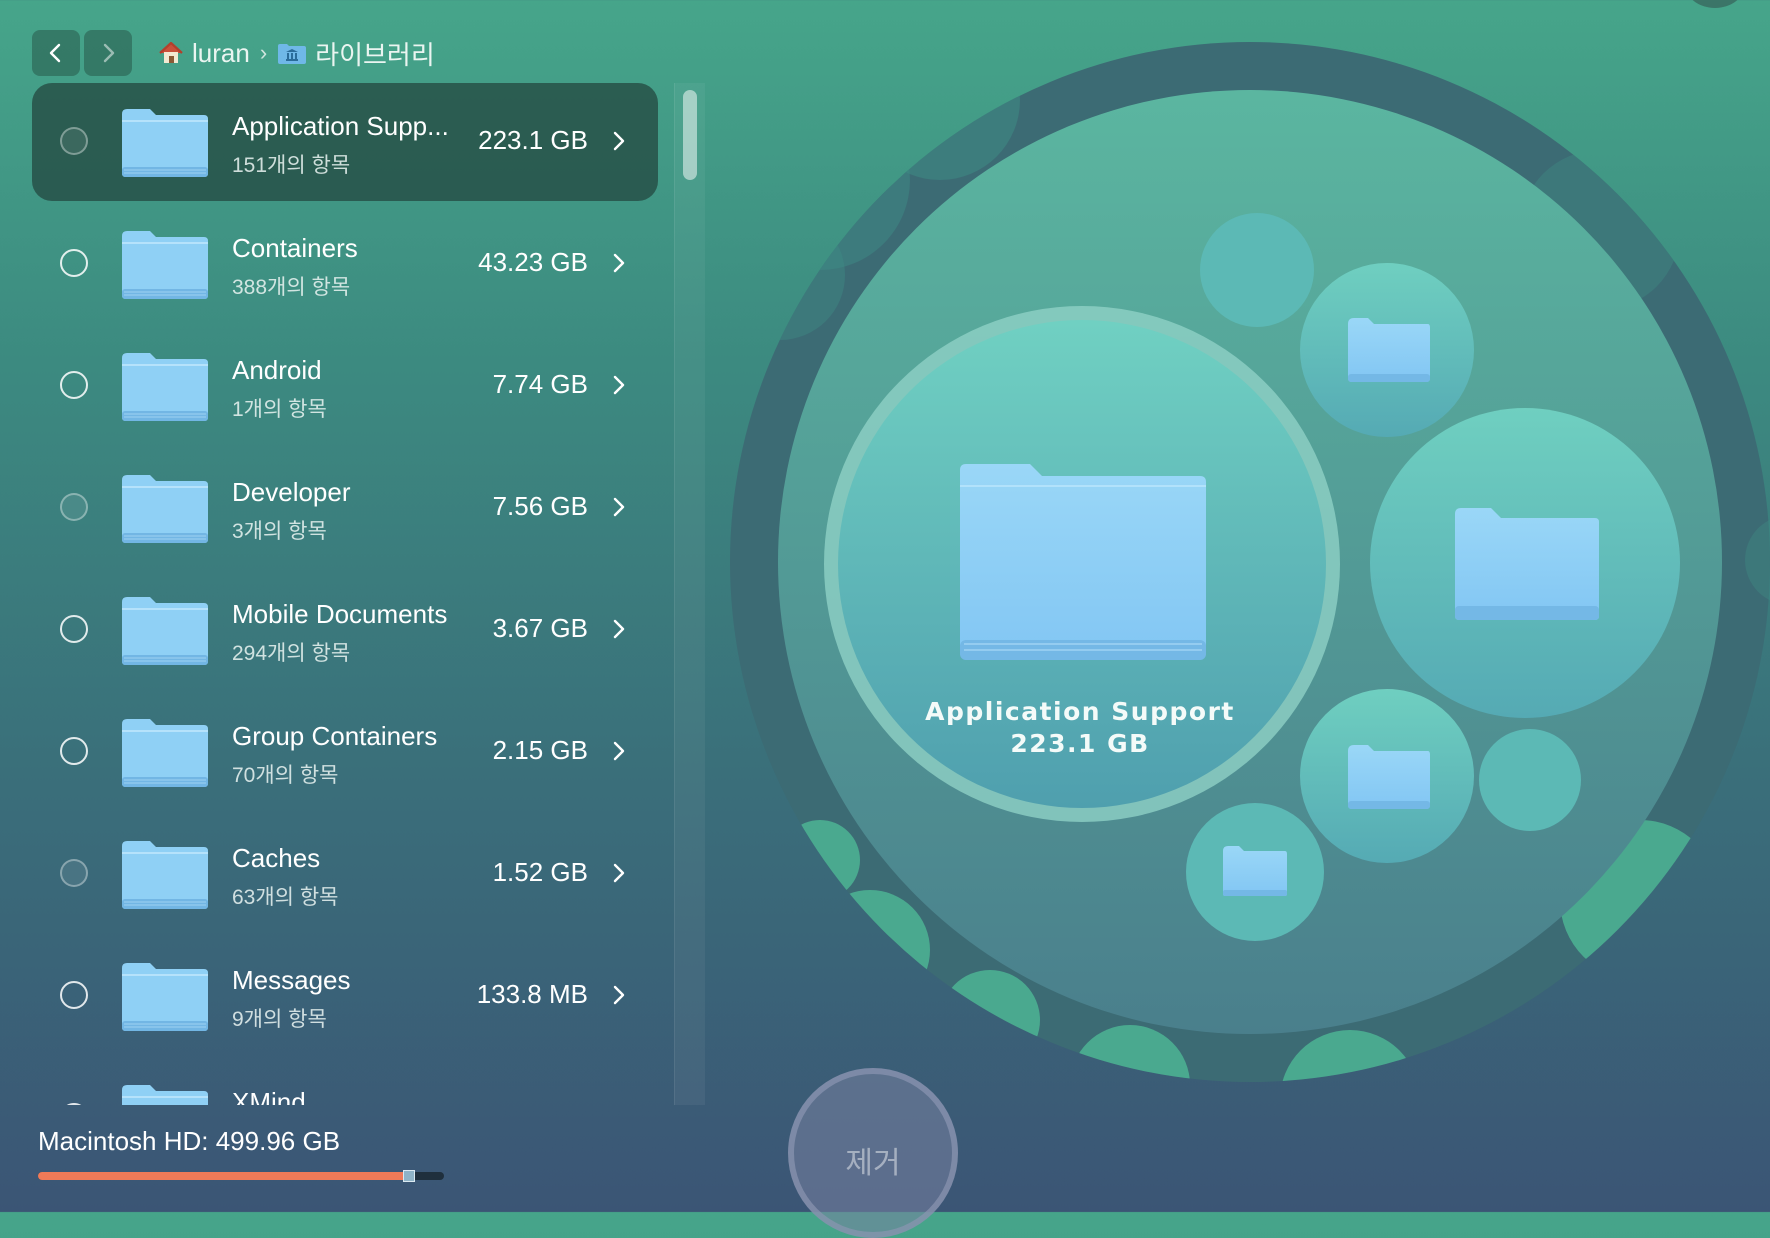  I want to click on chevron-left-icon, so click(55, 53).